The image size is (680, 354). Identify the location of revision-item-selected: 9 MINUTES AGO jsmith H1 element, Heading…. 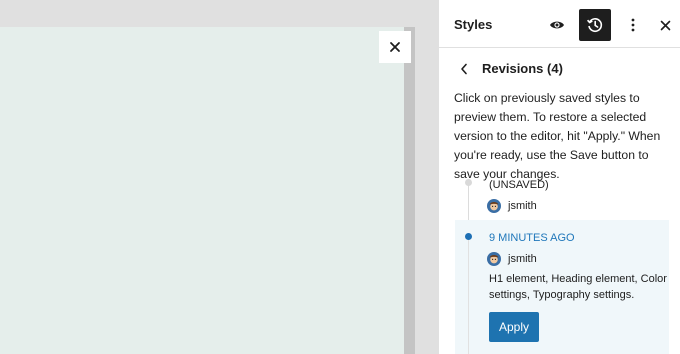
(562, 287).